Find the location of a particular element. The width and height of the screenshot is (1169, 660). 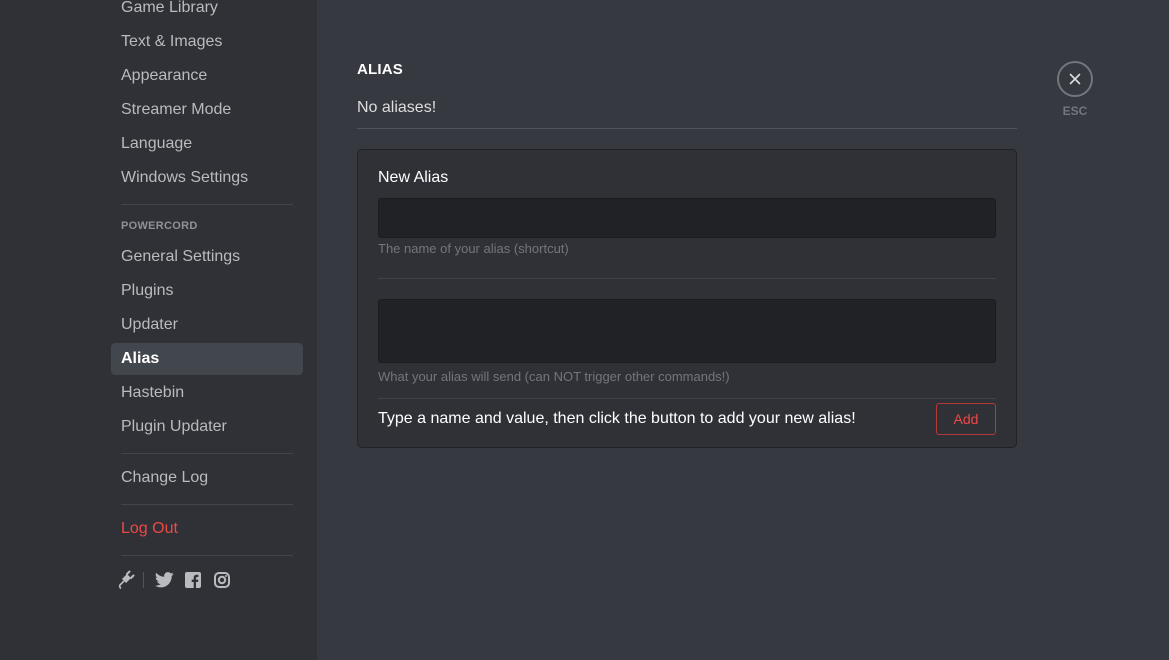

twitter-icon is located at coordinates (164, 580).